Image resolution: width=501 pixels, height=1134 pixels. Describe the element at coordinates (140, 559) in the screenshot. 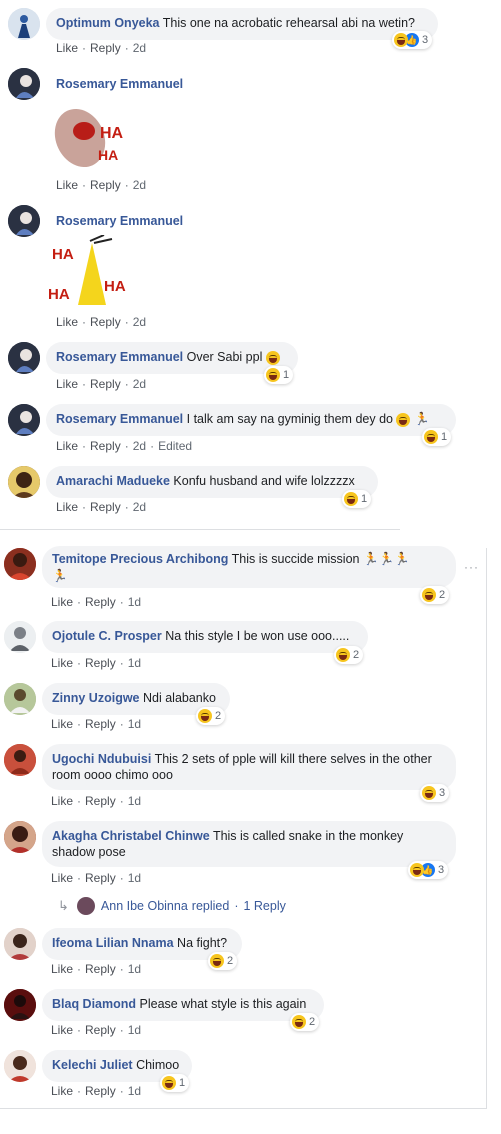

I see `author-name: Temitope Precious Archibong` at that location.